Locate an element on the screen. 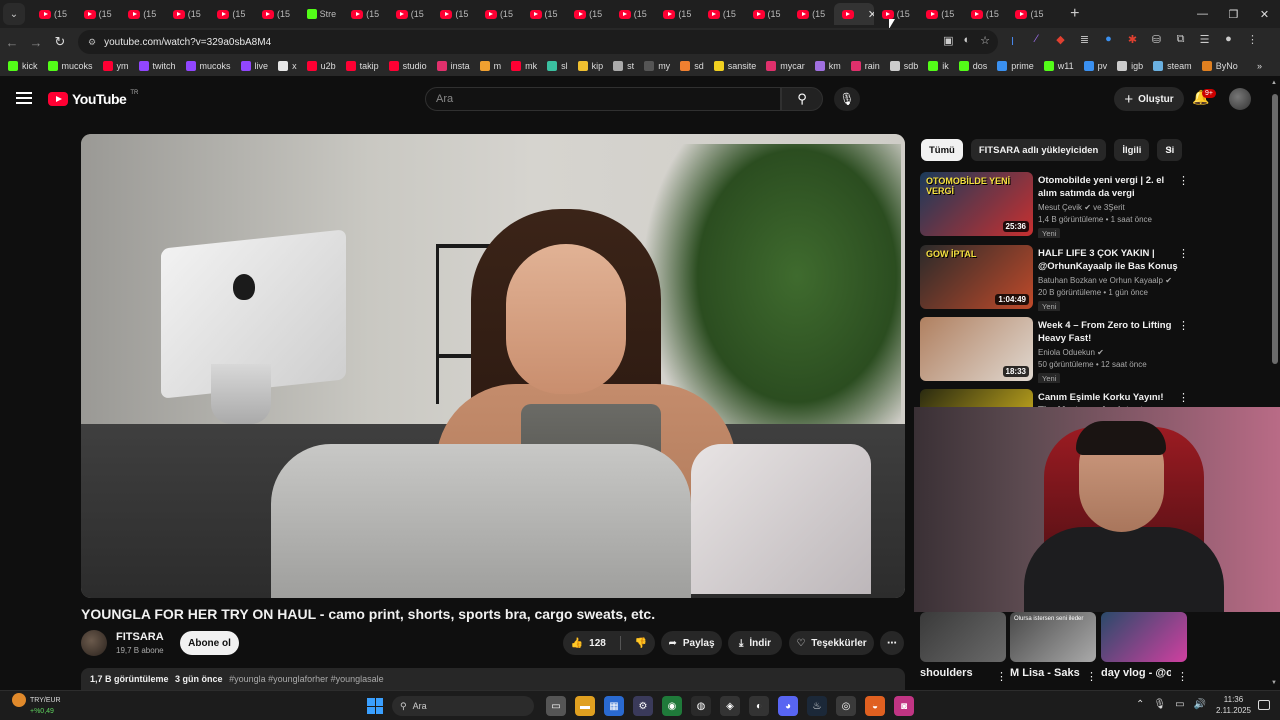  thanks-button: ♡ Teşekkürler is located at coordinates (831, 643).